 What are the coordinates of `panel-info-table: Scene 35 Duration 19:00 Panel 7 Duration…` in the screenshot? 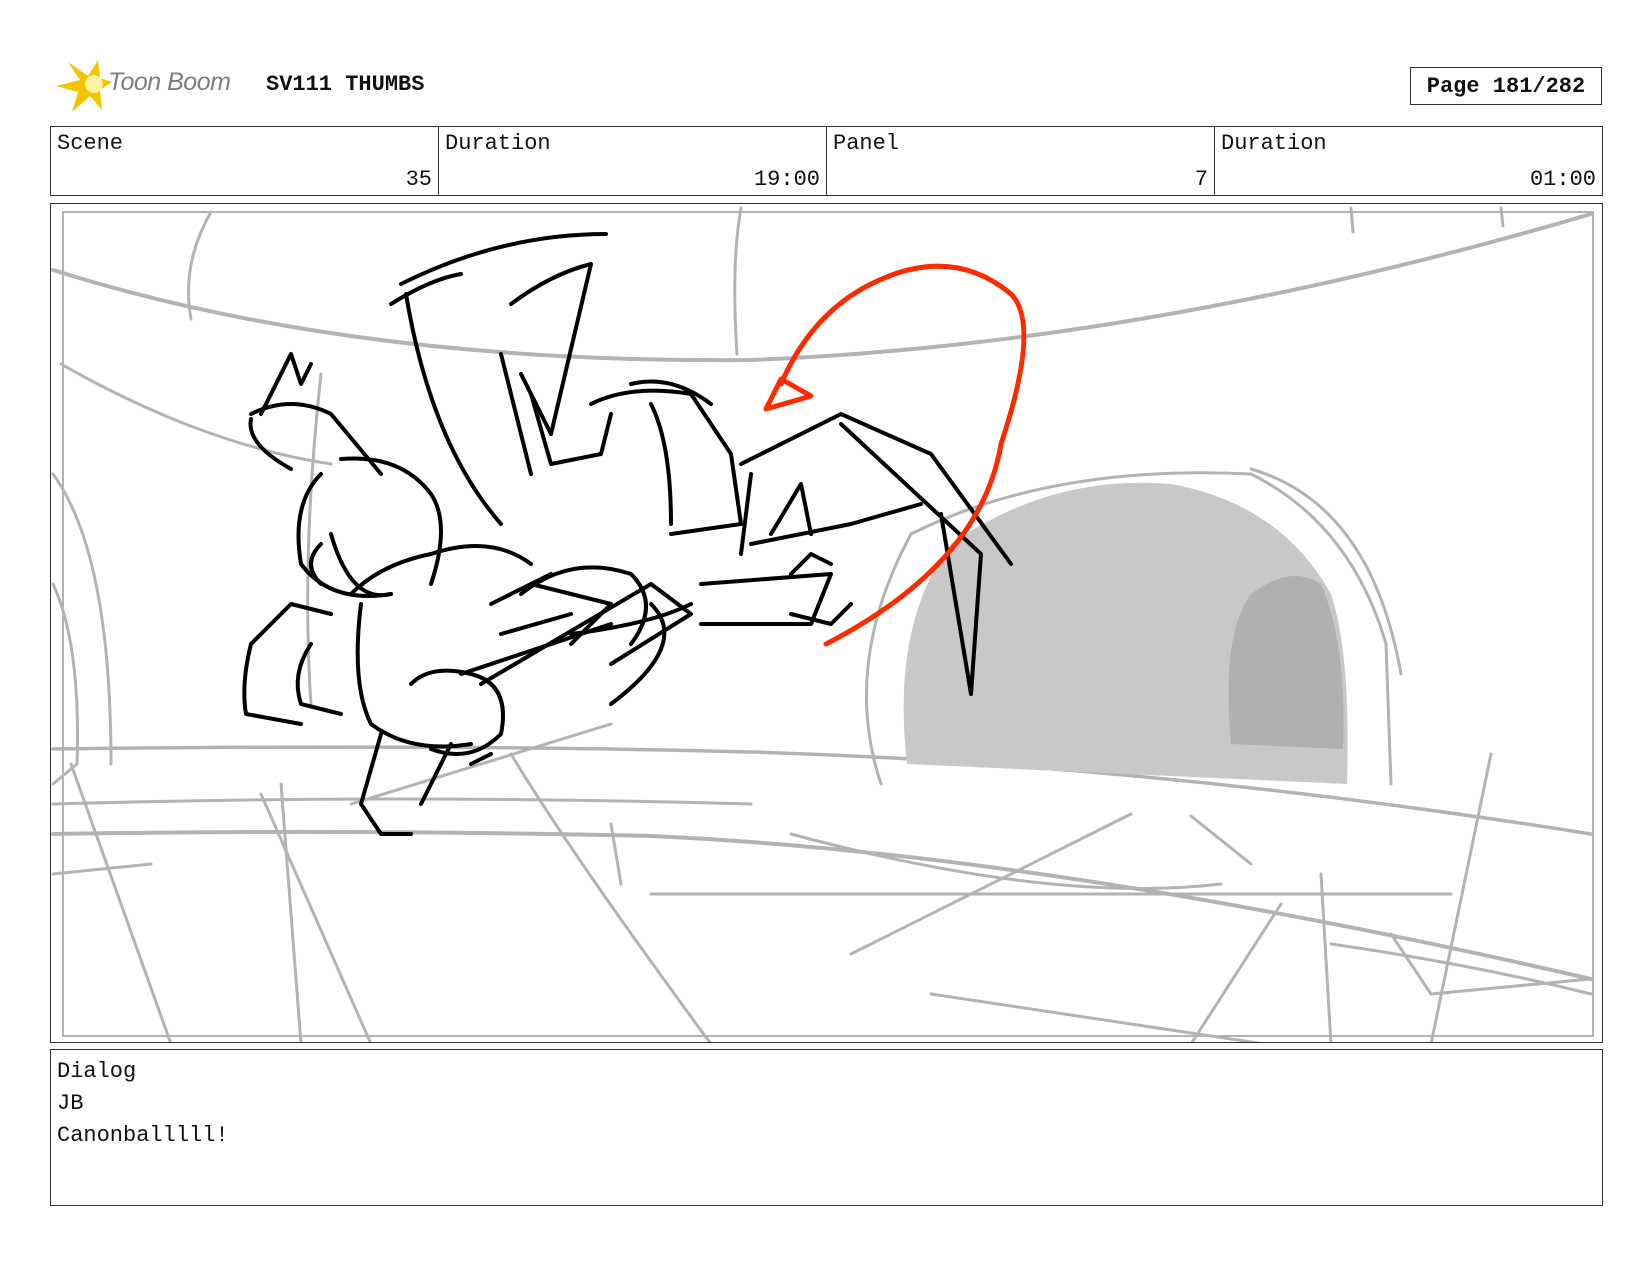 It's located at (826, 161).